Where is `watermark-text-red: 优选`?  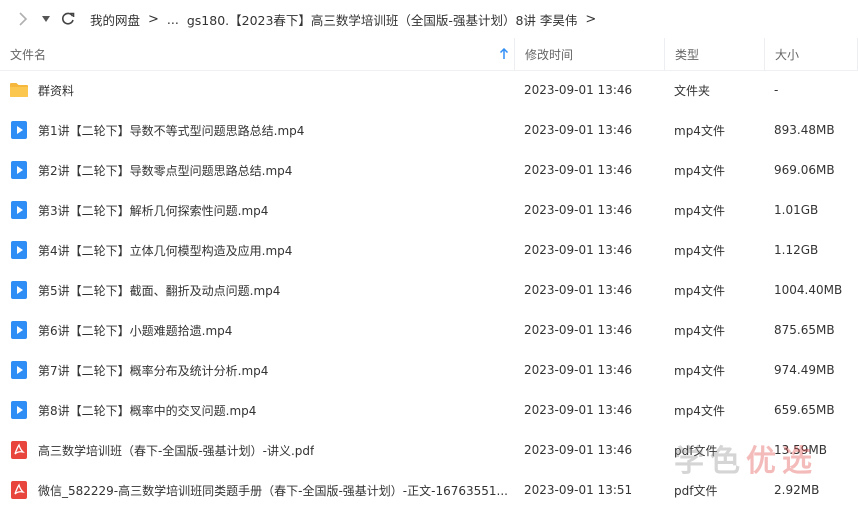 watermark-text-red: 优选 is located at coordinates (782, 461).